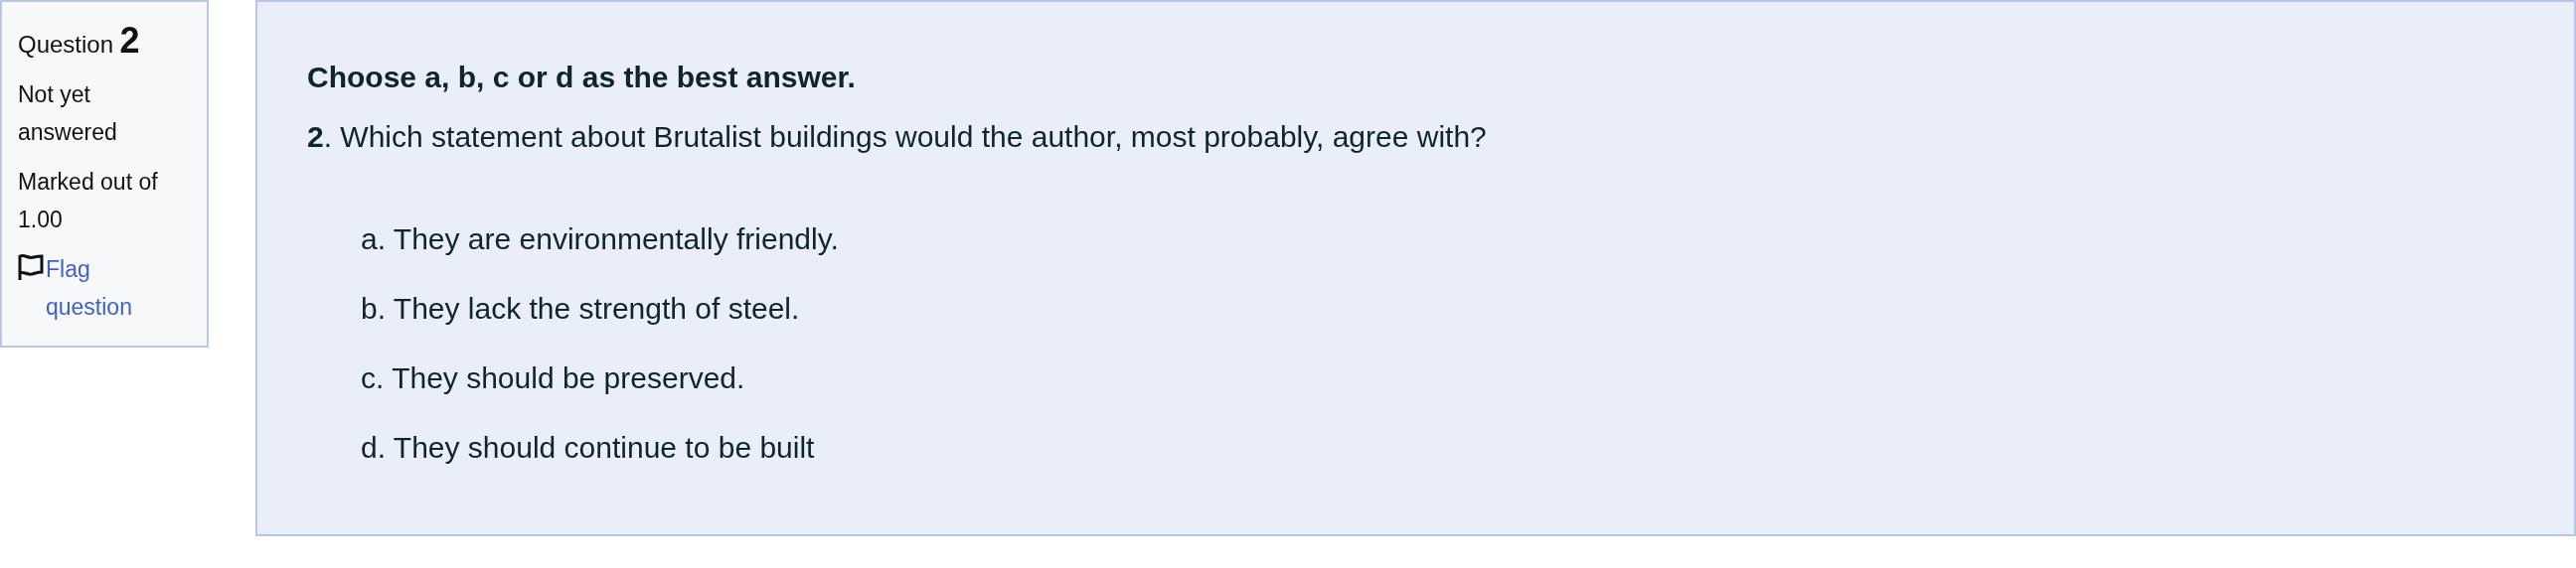 This screenshot has width=2576, height=568. Describe the element at coordinates (1442, 378) in the screenshot. I see `answer-option: c. They should be preserved.` at that location.